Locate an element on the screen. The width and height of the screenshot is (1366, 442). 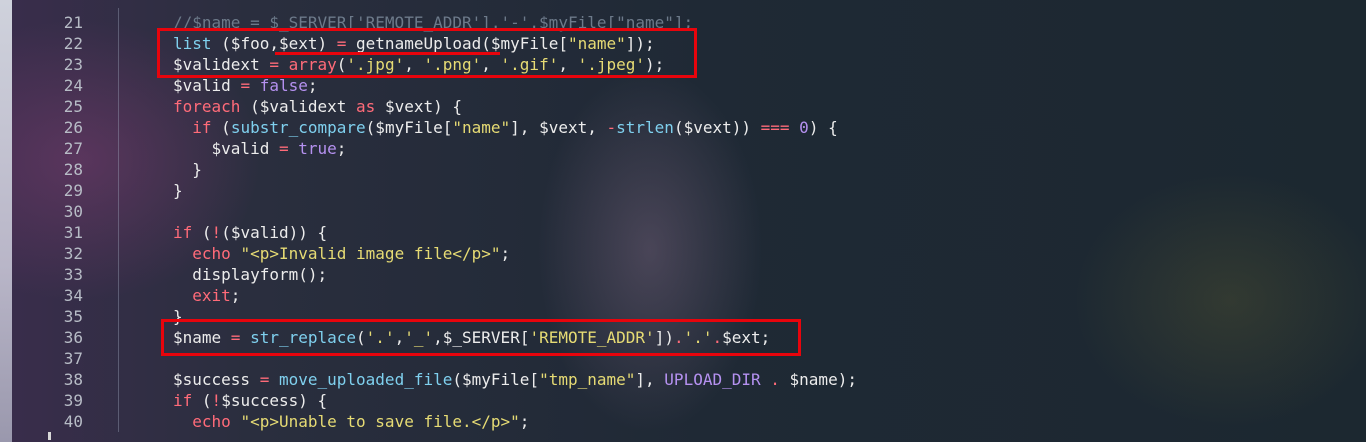
annotation-box-name-replace is located at coordinates (481, 337).